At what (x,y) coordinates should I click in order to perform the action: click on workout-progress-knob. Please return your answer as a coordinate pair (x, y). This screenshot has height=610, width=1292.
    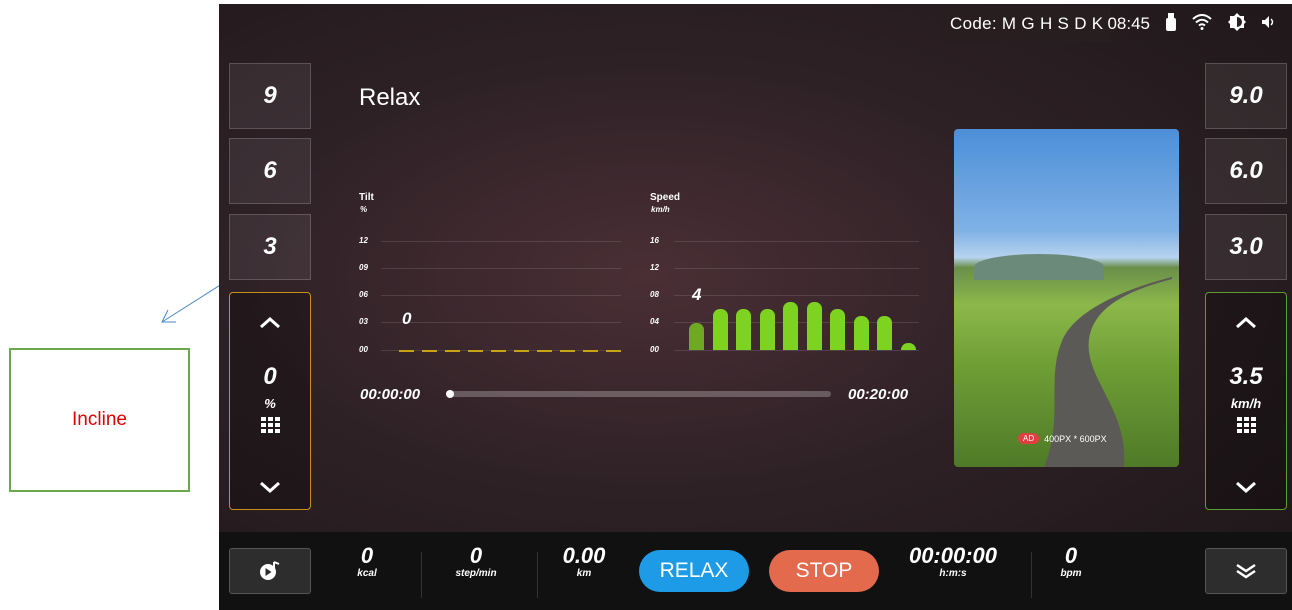
    Looking at the image, I should click on (450, 394).